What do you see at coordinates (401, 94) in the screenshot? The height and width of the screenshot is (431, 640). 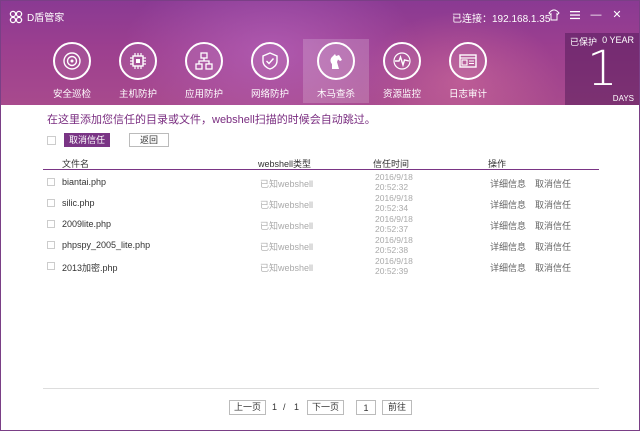 I see `nav-label: 资源监控` at bounding box center [401, 94].